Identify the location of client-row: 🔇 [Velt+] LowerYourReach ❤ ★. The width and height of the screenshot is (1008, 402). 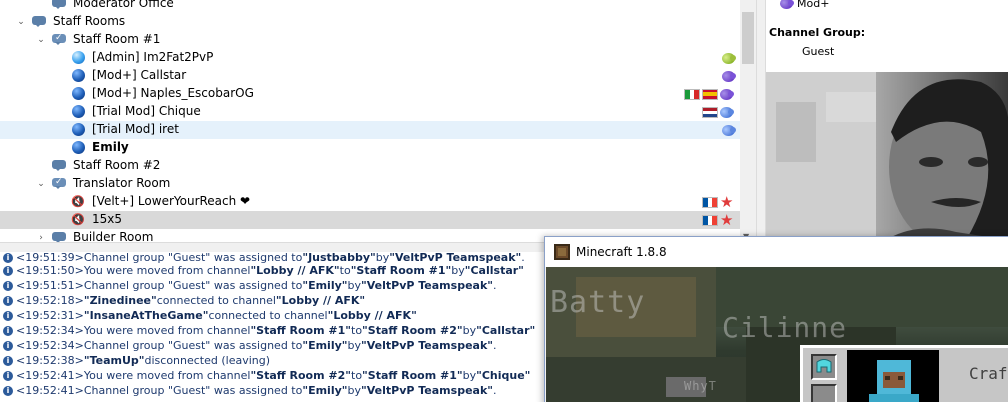
(370, 202).